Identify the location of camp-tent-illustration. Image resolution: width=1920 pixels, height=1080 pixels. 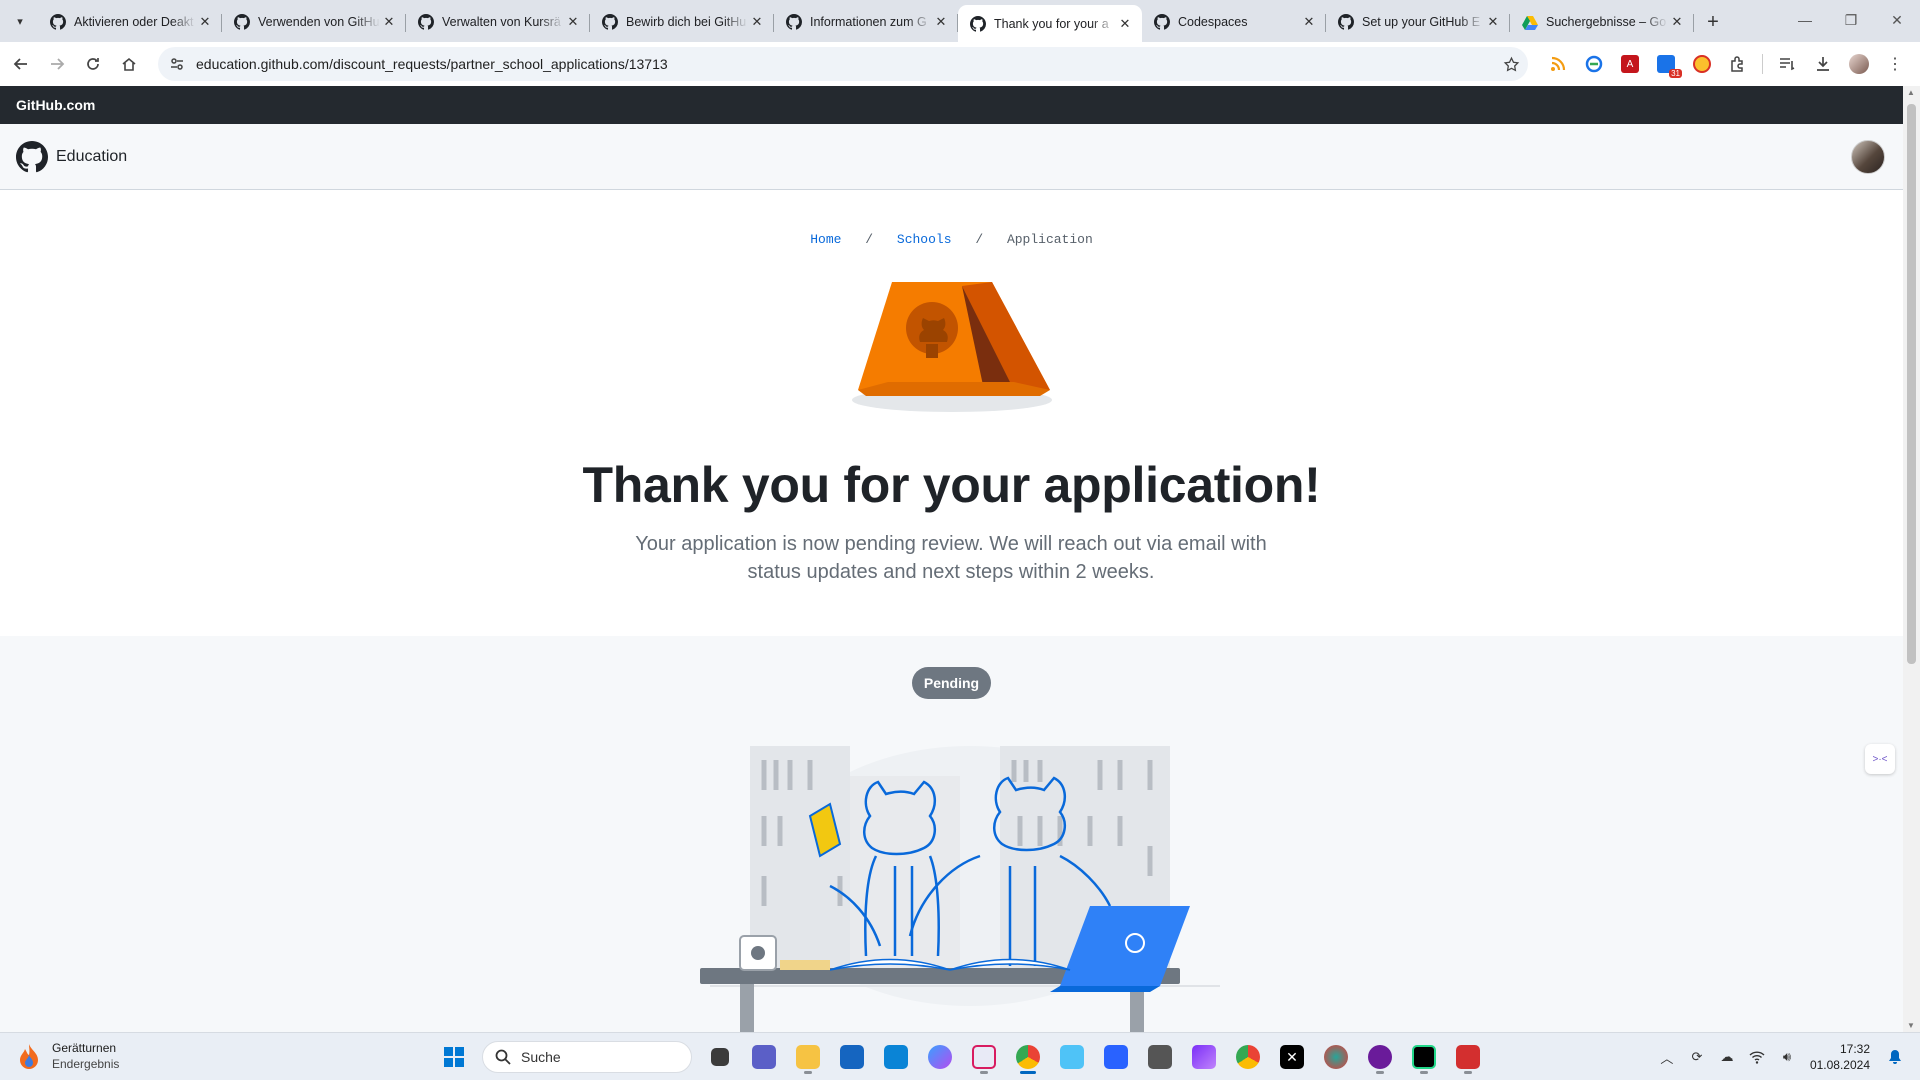
(952, 347).